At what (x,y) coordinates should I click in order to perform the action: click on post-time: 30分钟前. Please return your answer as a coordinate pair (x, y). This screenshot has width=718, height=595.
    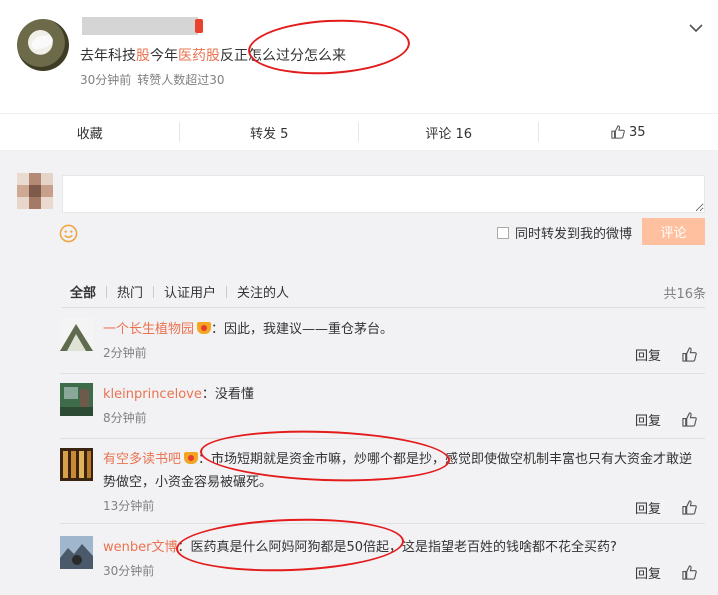
    Looking at the image, I should click on (105, 80).